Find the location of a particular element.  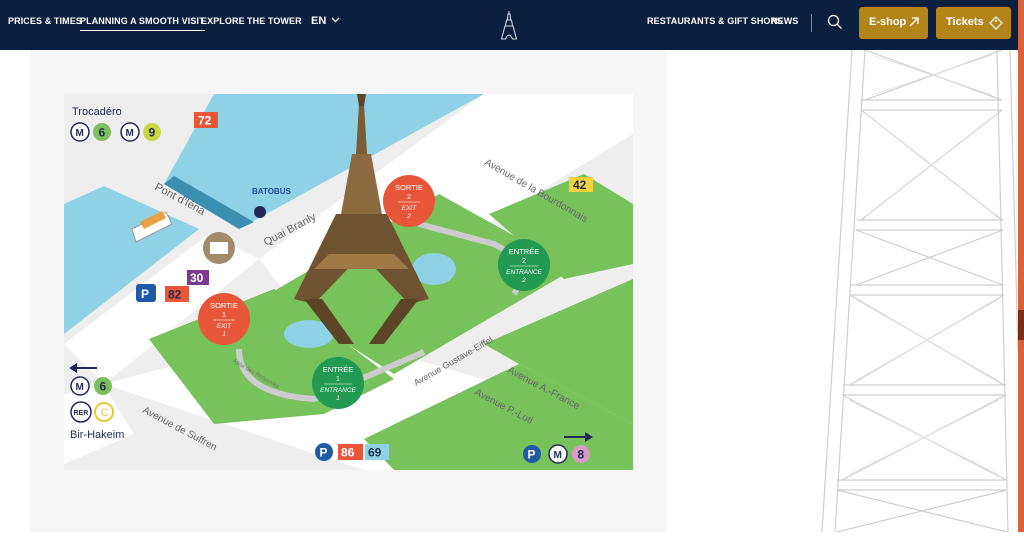

entrance-2-marker: ENTRÉE 2 ENTRANCE 2 is located at coordinates (524, 265).